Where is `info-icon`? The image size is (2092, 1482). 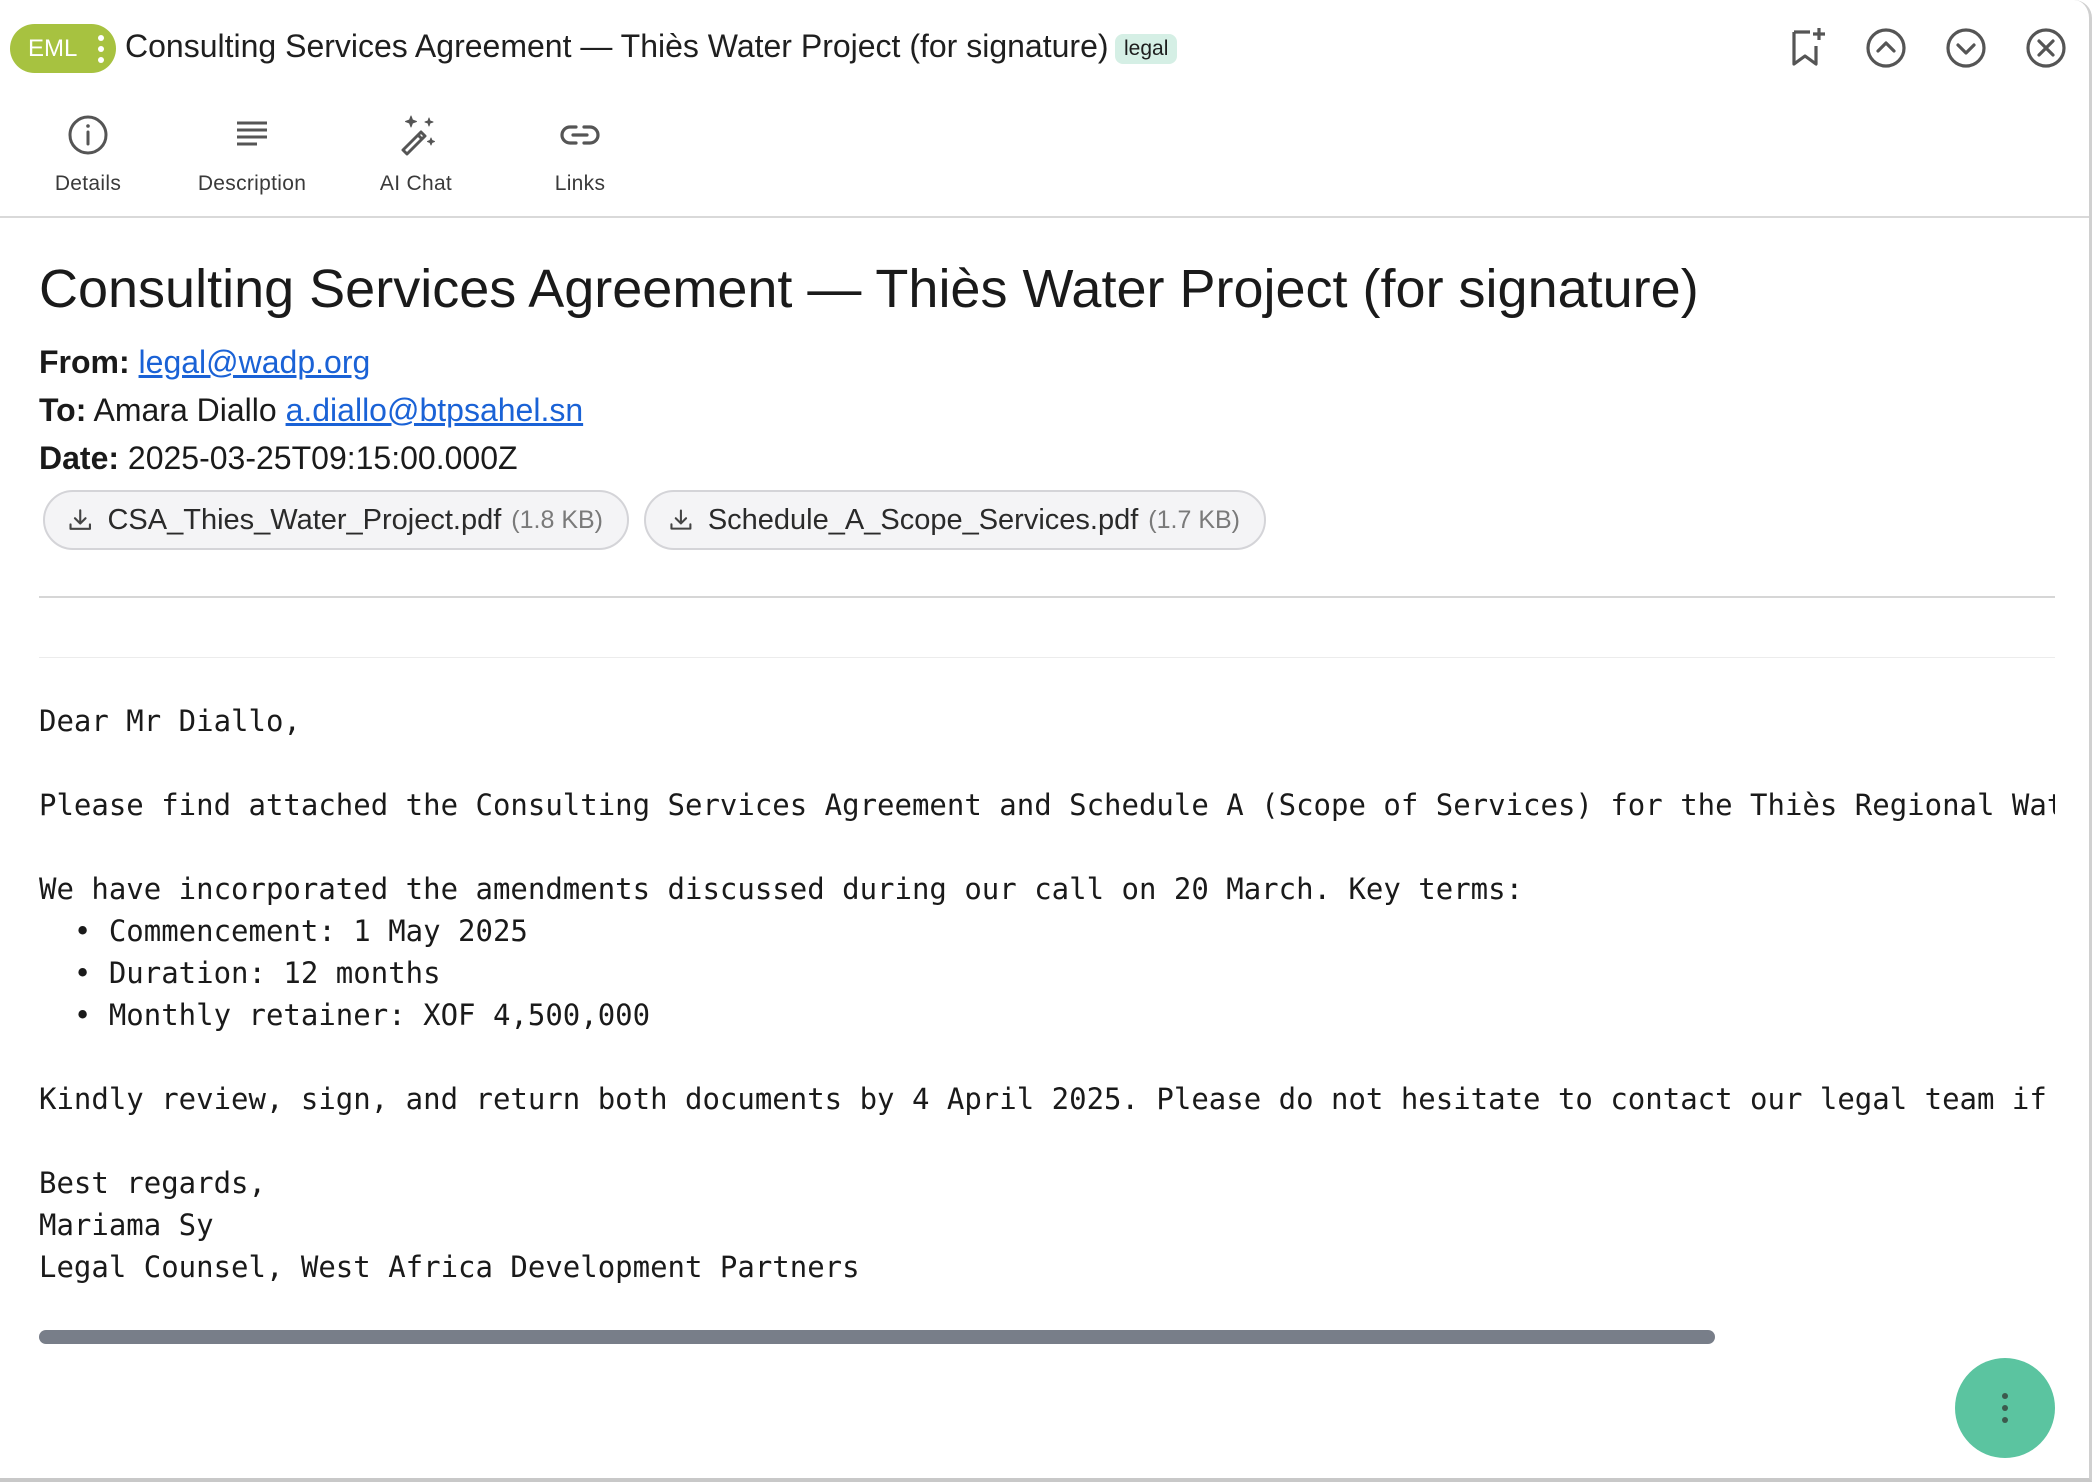 info-icon is located at coordinates (88, 135).